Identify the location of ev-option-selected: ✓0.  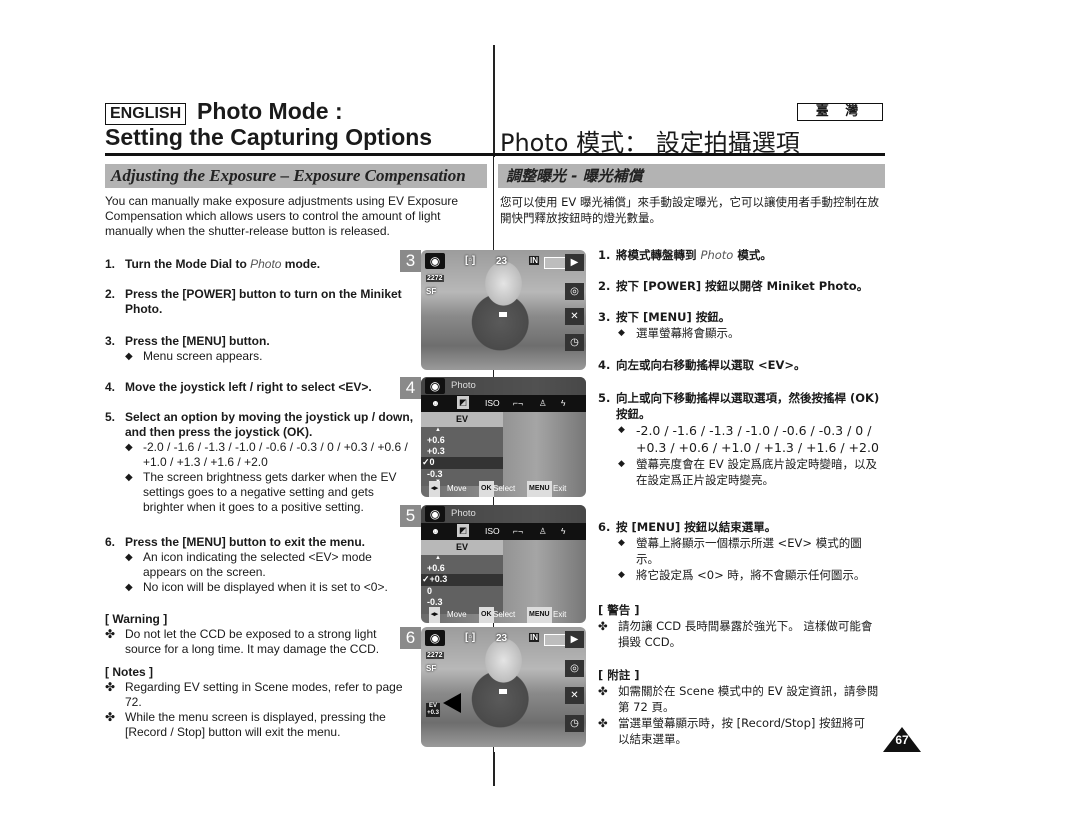
(428, 462).